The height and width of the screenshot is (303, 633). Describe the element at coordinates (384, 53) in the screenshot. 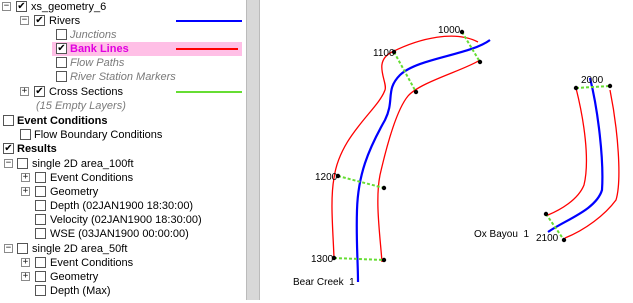

I see `xs-label-1100: 1100` at that location.